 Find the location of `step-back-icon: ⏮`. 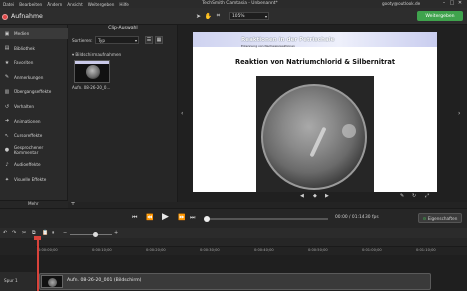

step-back-icon: ⏮ is located at coordinates (134, 218).